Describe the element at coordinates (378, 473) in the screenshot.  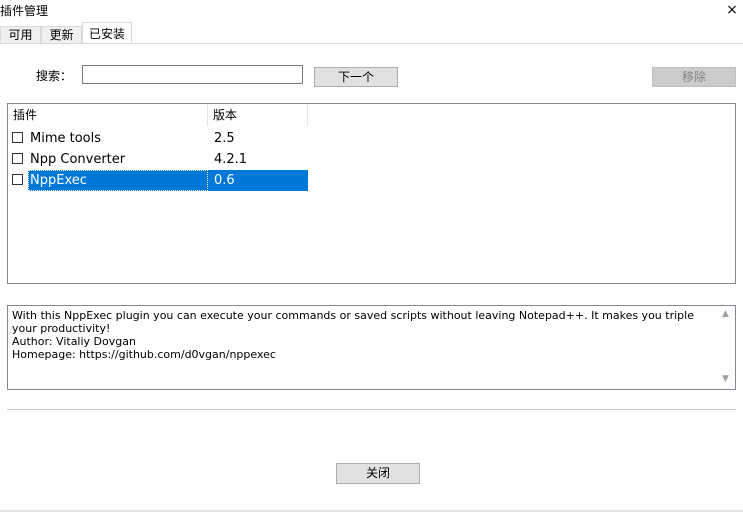
I see `close-button: 关闭` at that location.